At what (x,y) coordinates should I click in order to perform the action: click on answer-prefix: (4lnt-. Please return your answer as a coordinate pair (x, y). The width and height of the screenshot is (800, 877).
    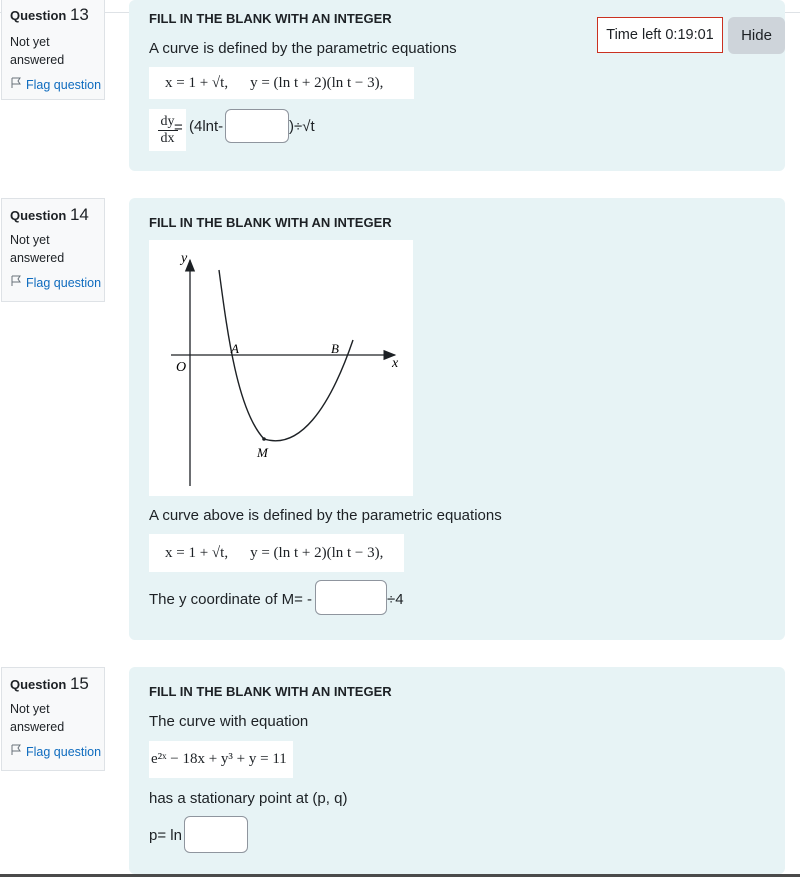
    Looking at the image, I should click on (206, 126).